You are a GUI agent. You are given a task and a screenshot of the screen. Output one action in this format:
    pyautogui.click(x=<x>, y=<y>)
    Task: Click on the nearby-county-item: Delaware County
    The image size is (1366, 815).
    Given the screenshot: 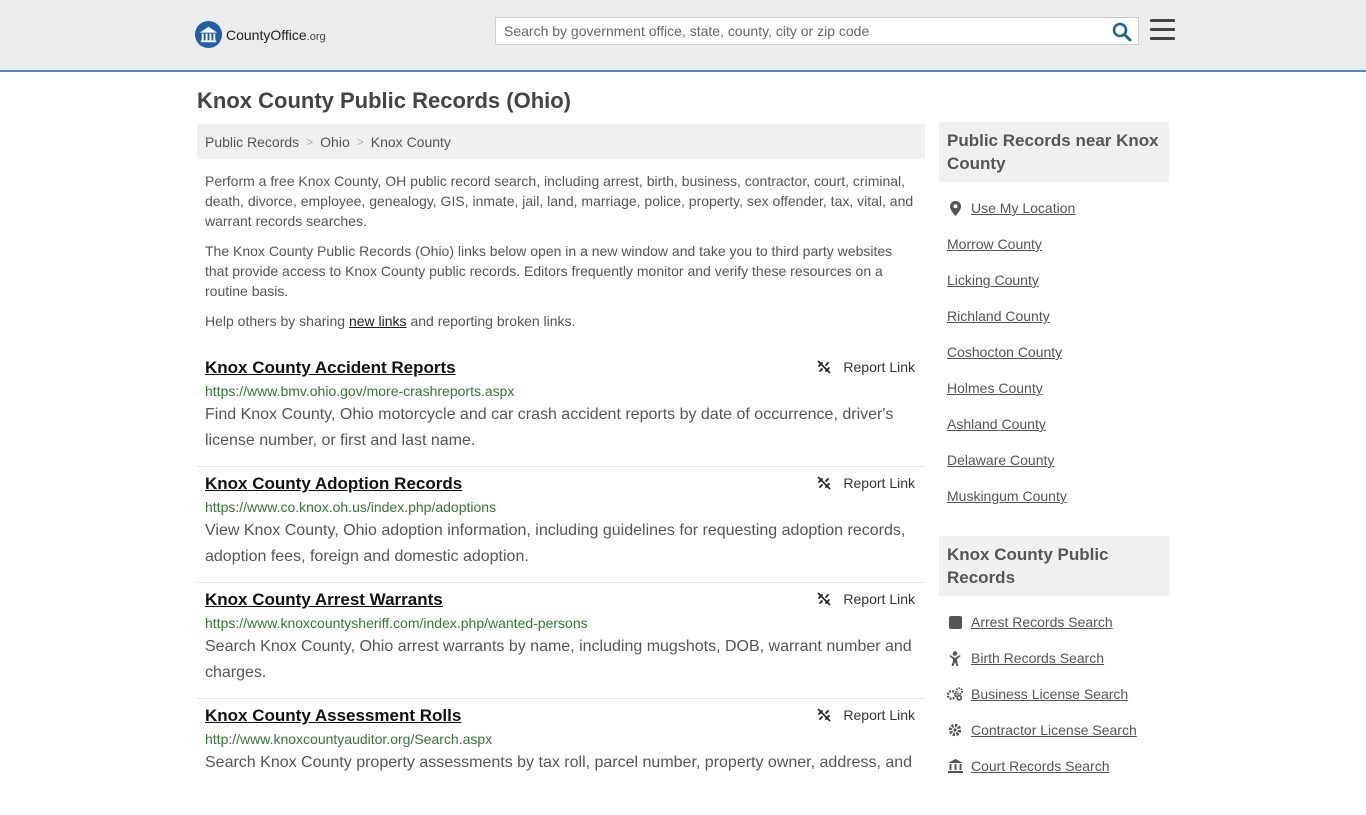 What is the action you would take?
    pyautogui.click(x=1054, y=460)
    